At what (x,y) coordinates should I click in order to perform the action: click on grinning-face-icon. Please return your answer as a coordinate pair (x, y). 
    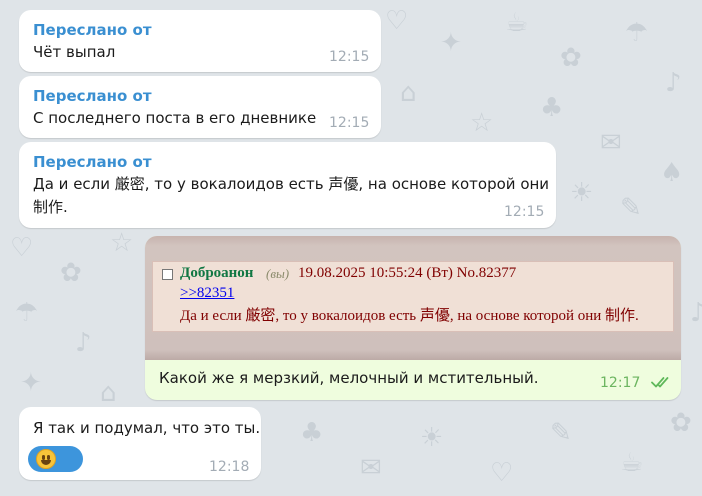
    Looking at the image, I should click on (46, 459).